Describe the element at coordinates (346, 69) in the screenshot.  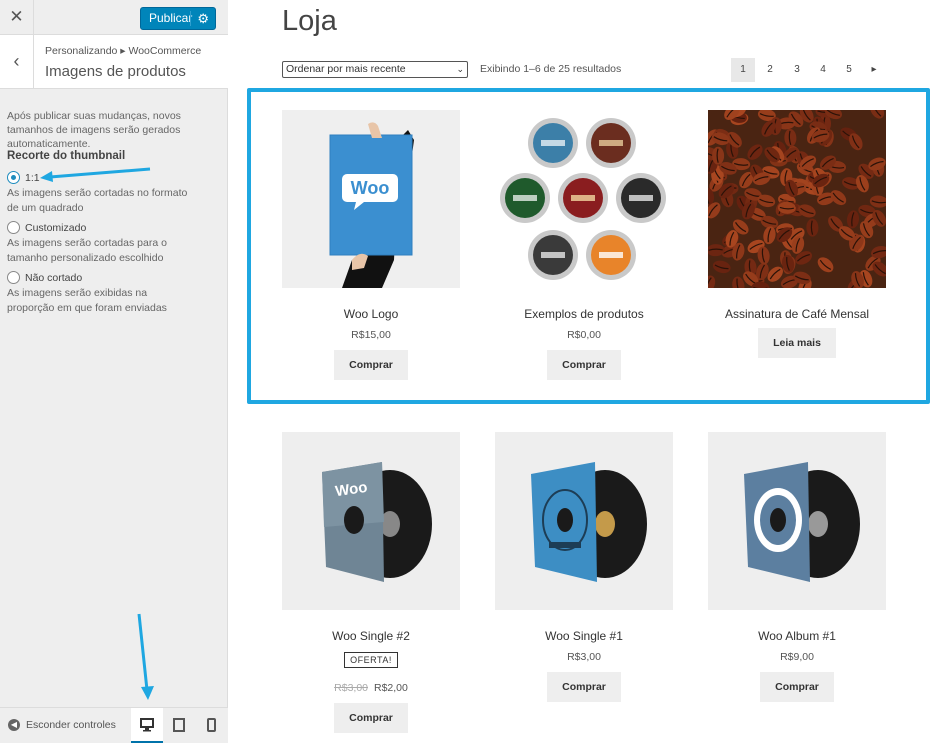
I see `sort-select-value: Ordenar por mais recente` at that location.